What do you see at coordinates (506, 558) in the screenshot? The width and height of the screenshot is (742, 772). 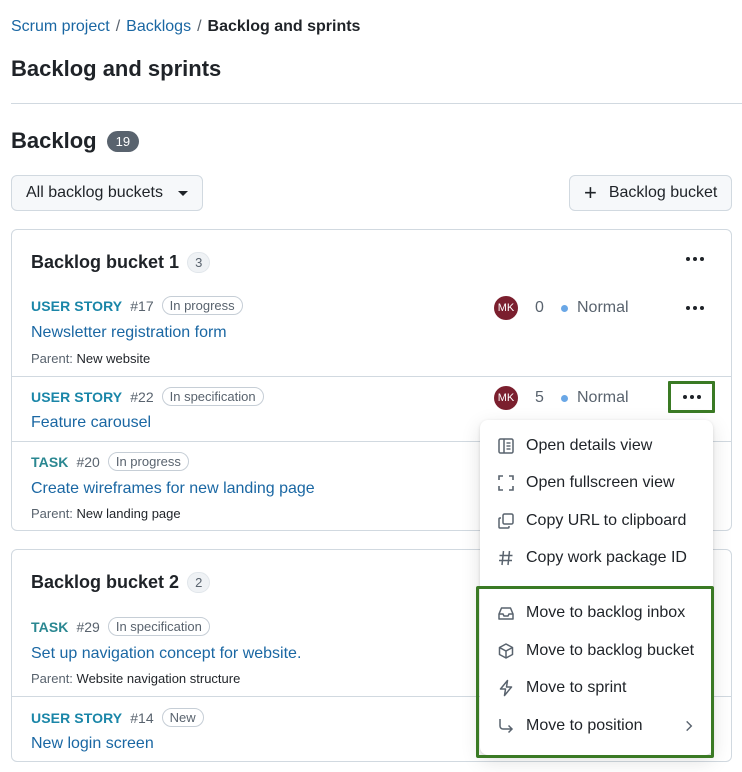 I see `hash-icon` at bounding box center [506, 558].